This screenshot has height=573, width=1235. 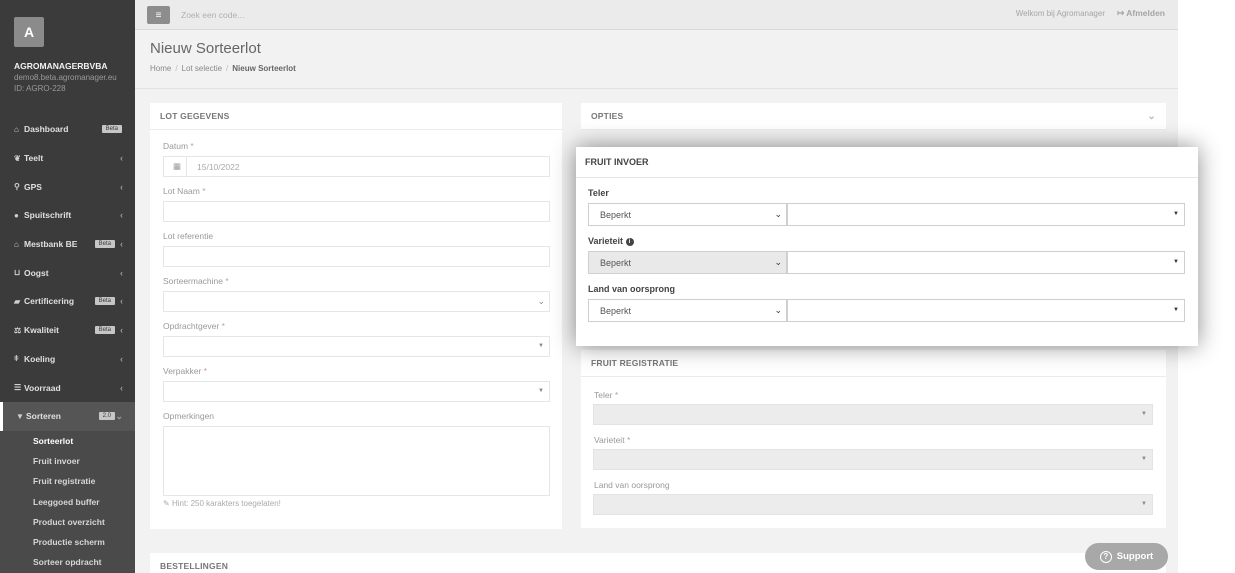 I want to click on sidebar-item-label: Mestbank BE, so click(x=51, y=244).